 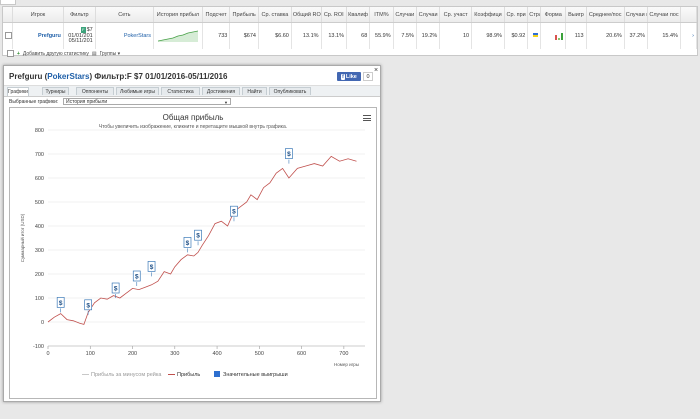 I want to click on column-header: Форма, so click(x=553, y=15).